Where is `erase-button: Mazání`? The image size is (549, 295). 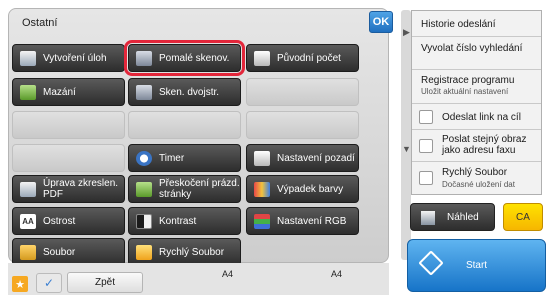 erase-button: Mazání is located at coordinates (68, 92).